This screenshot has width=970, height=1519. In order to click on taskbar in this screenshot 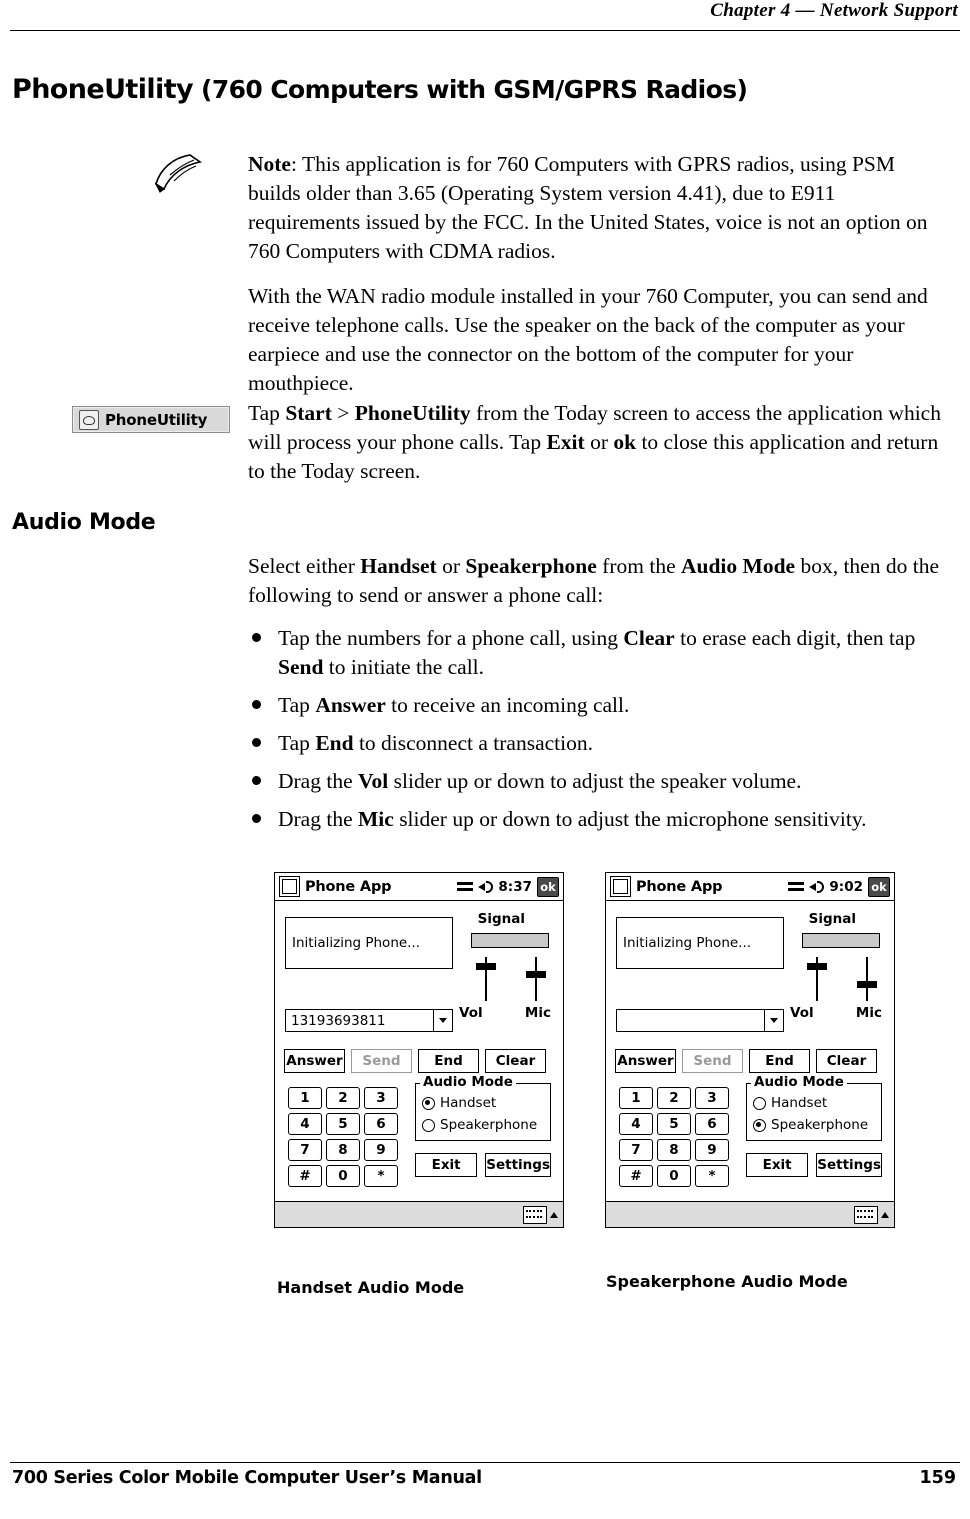, I will do `click(419, 1214)`.